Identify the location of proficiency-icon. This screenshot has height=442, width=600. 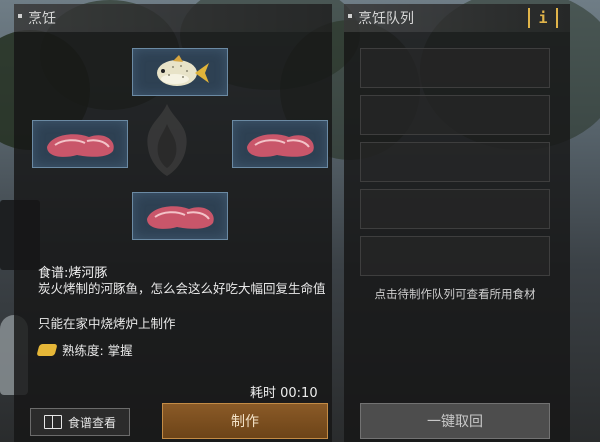
(47, 349).